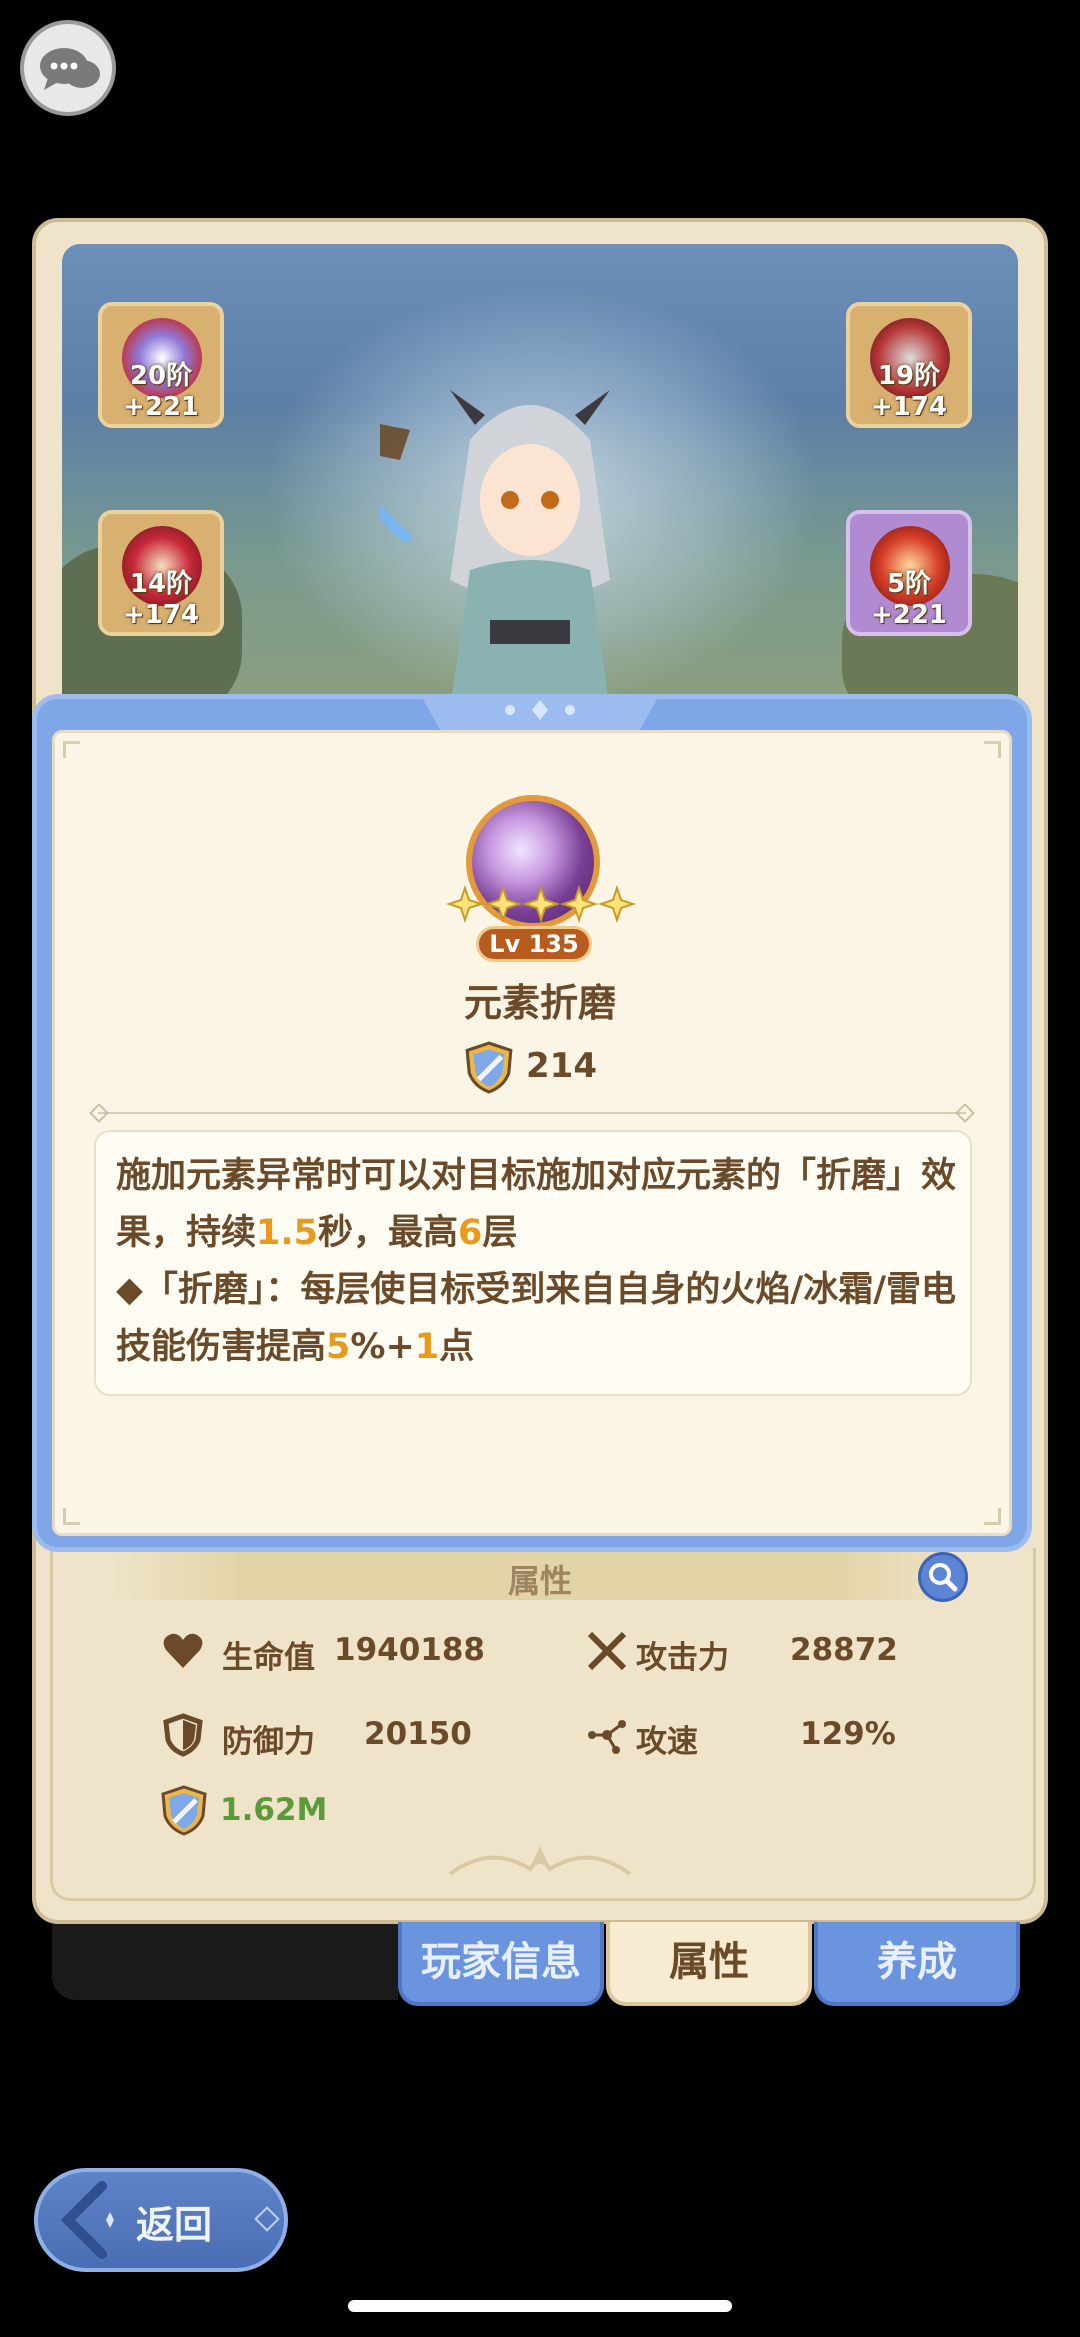  Describe the element at coordinates (607, 1651) in the screenshot. I see `sword-cross-icon` at that location.